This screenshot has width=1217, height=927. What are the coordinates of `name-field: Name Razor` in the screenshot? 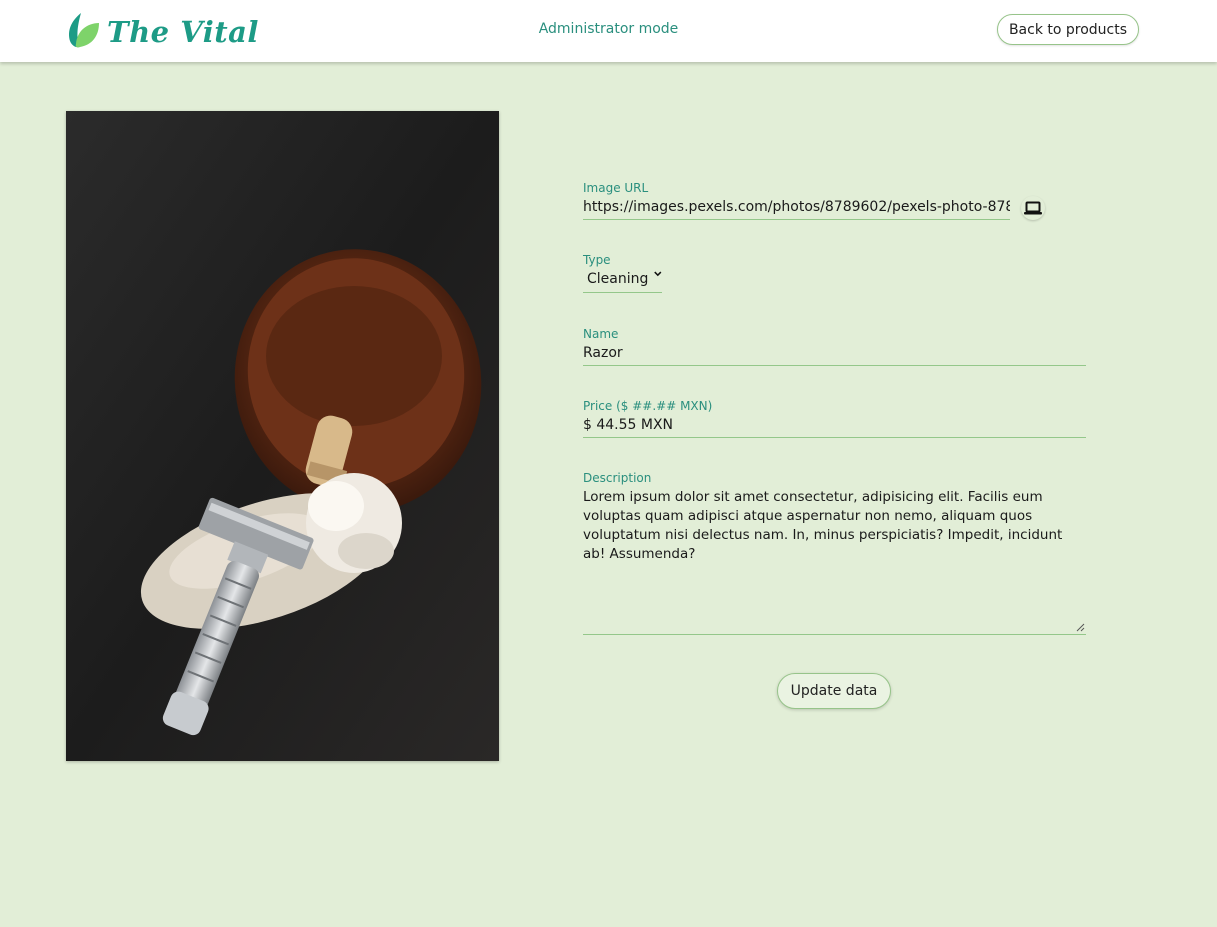 It's located at (834, 346).